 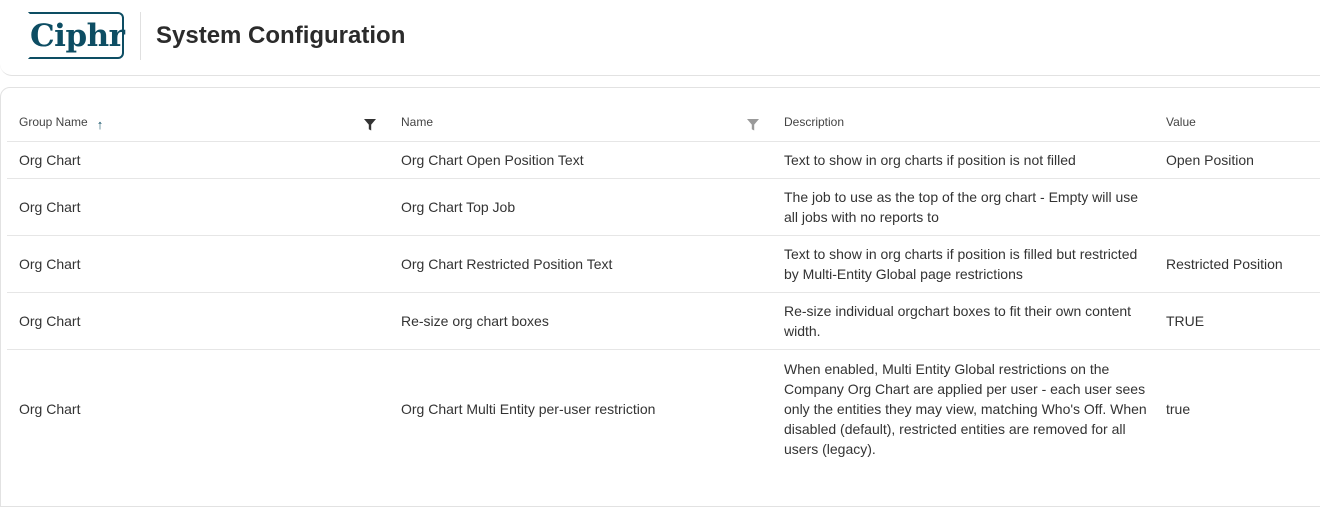 I want to click on cell-value: Restricted Position, so click(x=1224, y=264).